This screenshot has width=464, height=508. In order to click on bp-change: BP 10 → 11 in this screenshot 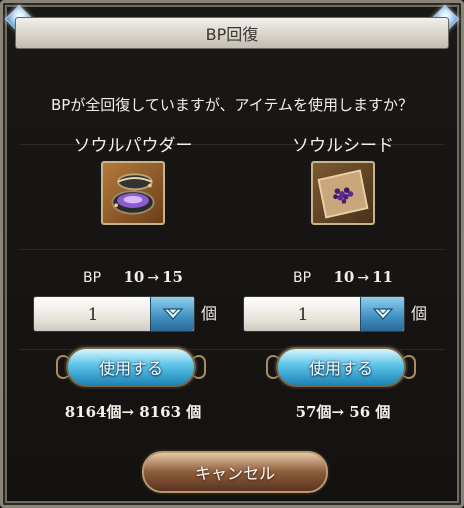, I will do `click(343, 277)`.